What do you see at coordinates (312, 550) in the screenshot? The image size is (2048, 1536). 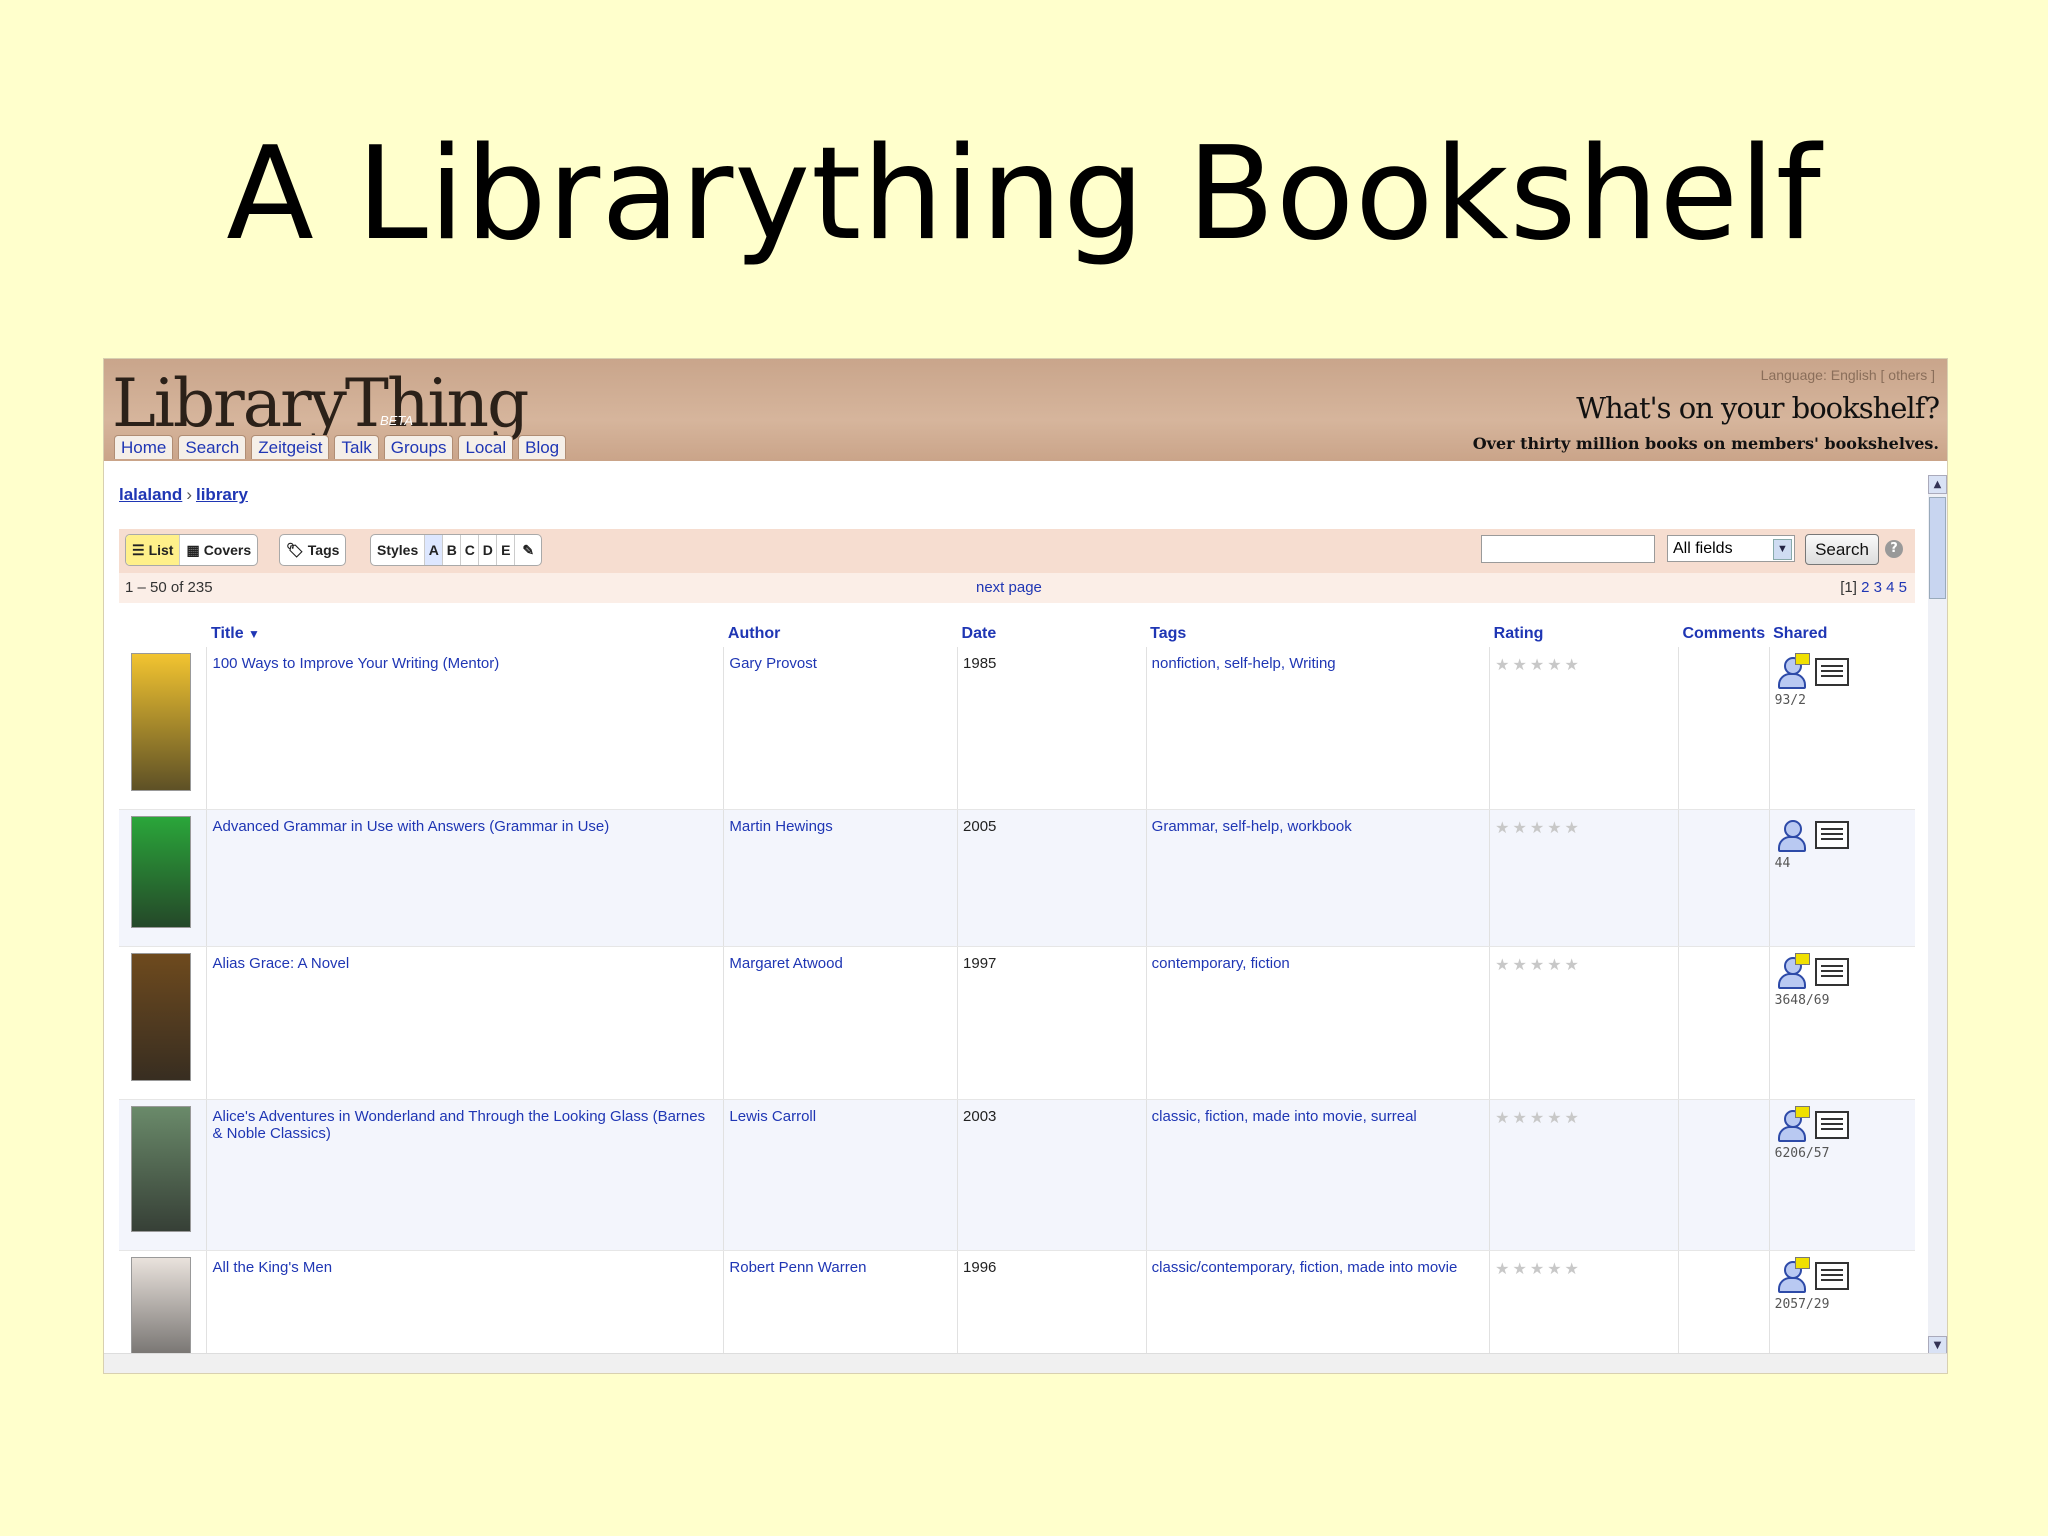 I see `view-tags-button: 🏷 Tags` at bounding box center [312, 550].